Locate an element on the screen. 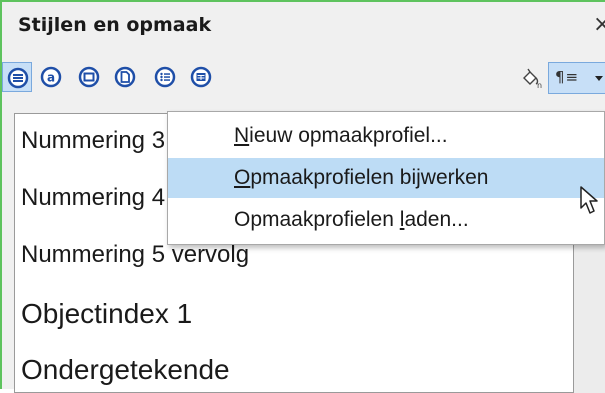  paragraph-styles-button is located at coordinates (17, 77).